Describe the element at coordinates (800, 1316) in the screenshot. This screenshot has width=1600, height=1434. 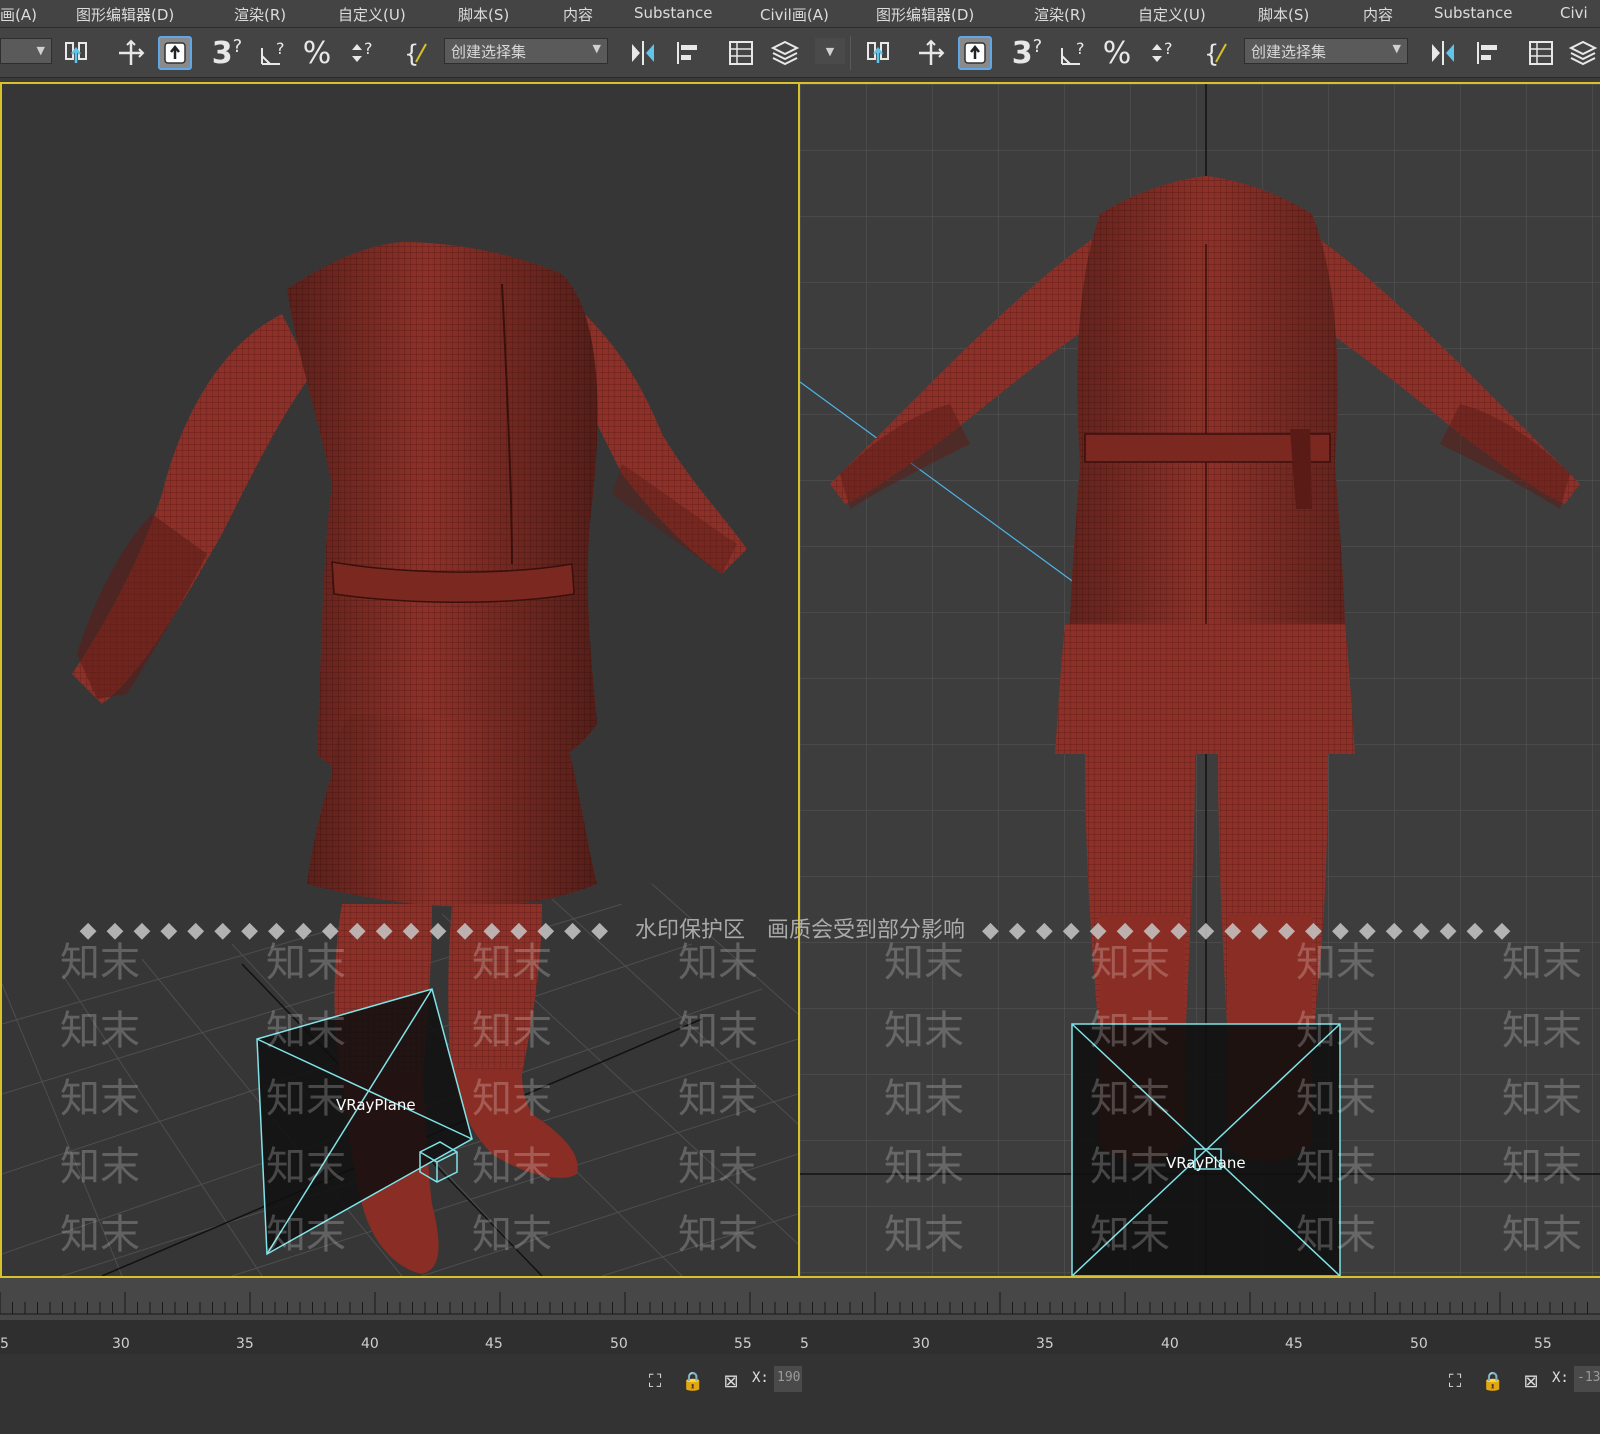
I see `timeline: 5 30 35 40 45 50 55 5 30 35 40 45 50 55` at that location.